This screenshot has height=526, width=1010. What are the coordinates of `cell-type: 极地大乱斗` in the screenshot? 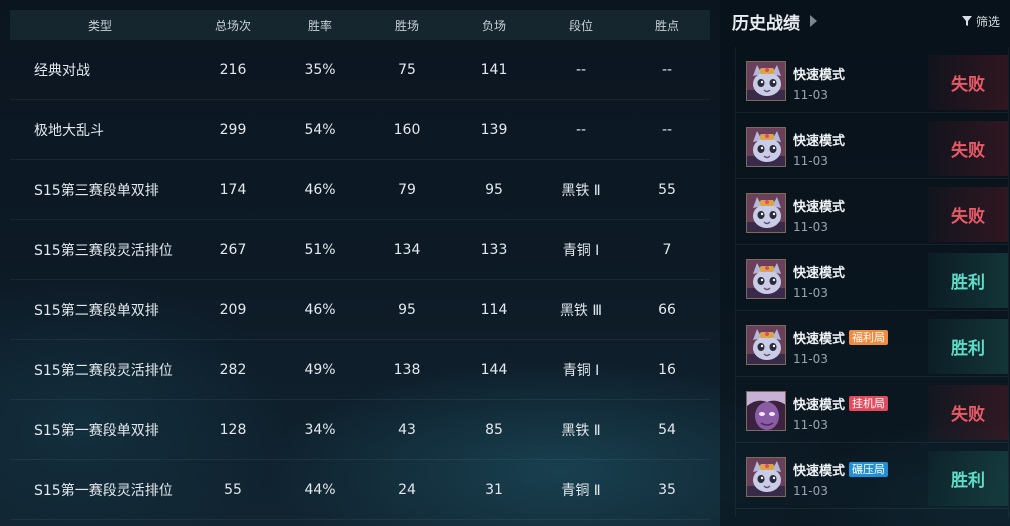 It's located at (69, 130).